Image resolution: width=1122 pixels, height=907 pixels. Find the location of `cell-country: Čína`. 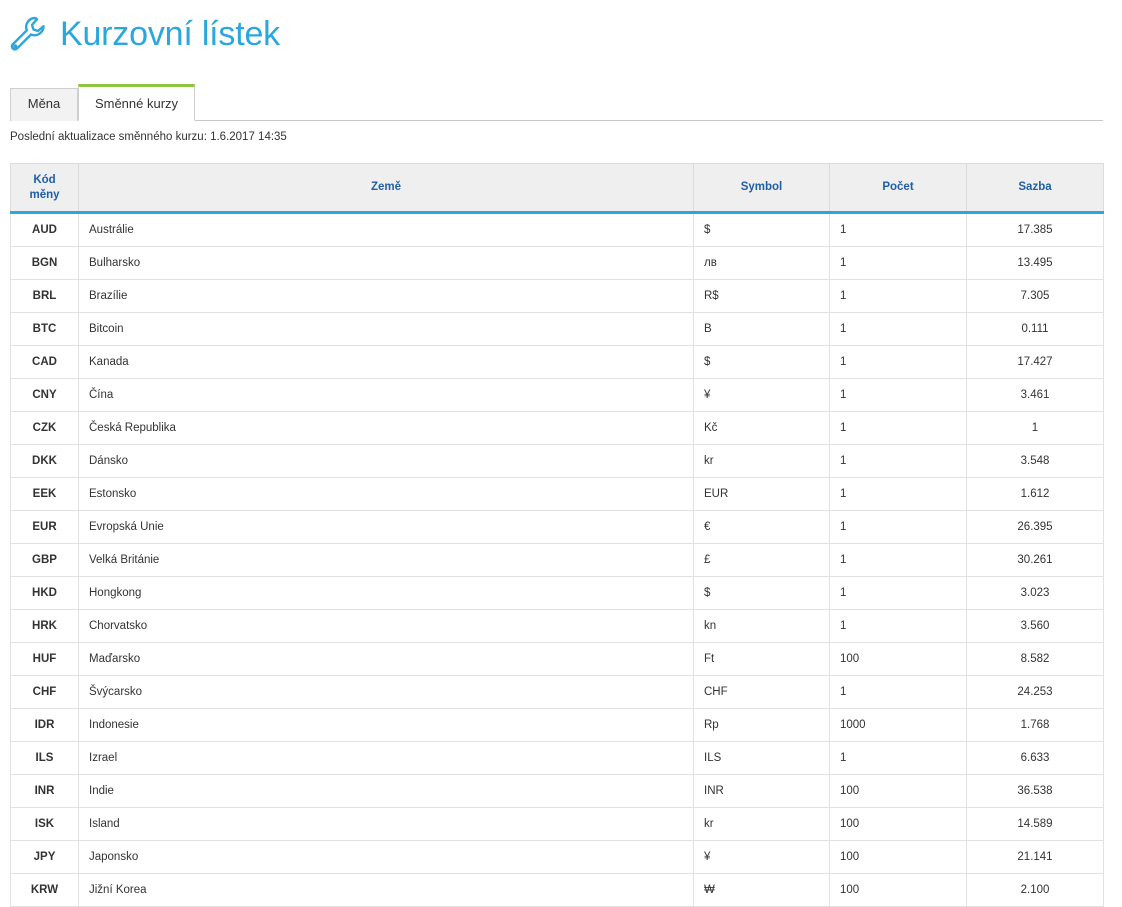

cell-country: Čína is located at coordinates (386, 395).